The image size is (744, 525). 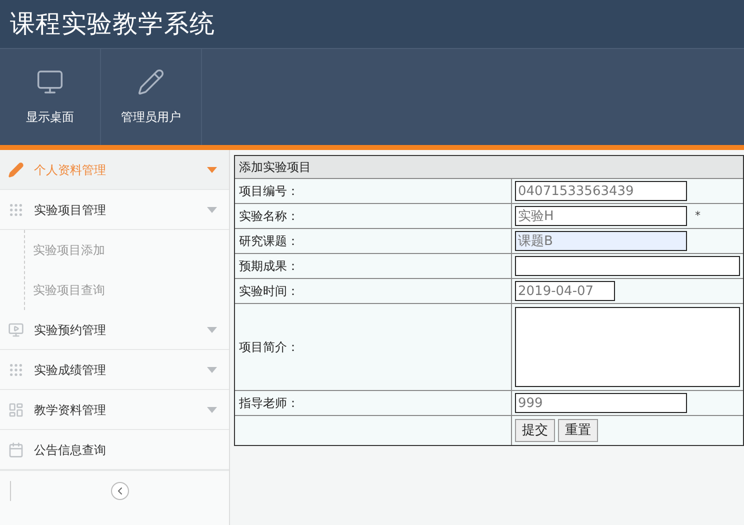 What do you see at coordinates (697, 216) in the screenshot?
I see `required-mark: *` at bounding box center [697, 216].